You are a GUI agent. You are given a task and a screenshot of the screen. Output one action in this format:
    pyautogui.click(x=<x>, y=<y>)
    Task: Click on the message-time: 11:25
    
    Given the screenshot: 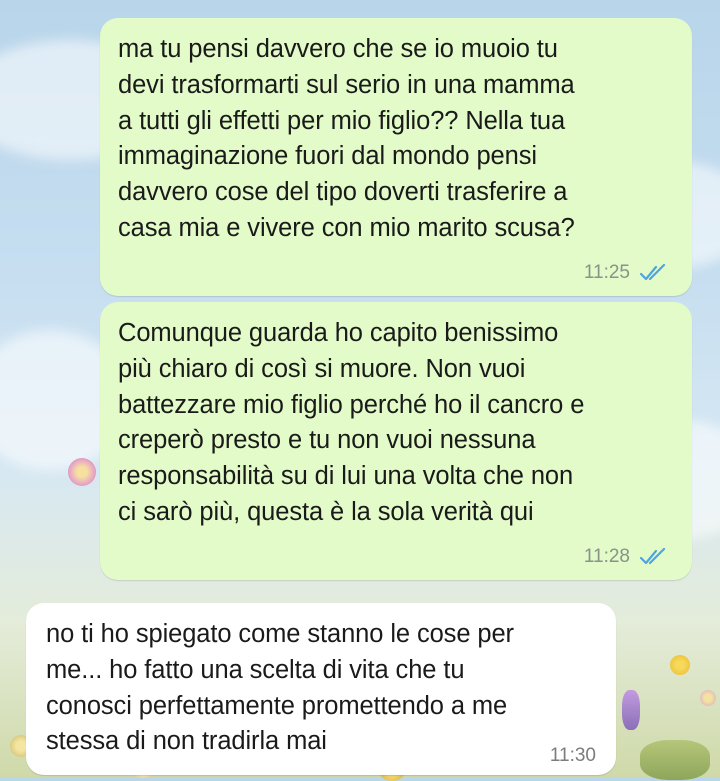 What is the action you would take?
    pyautogui.click(x=606, y=272)
    